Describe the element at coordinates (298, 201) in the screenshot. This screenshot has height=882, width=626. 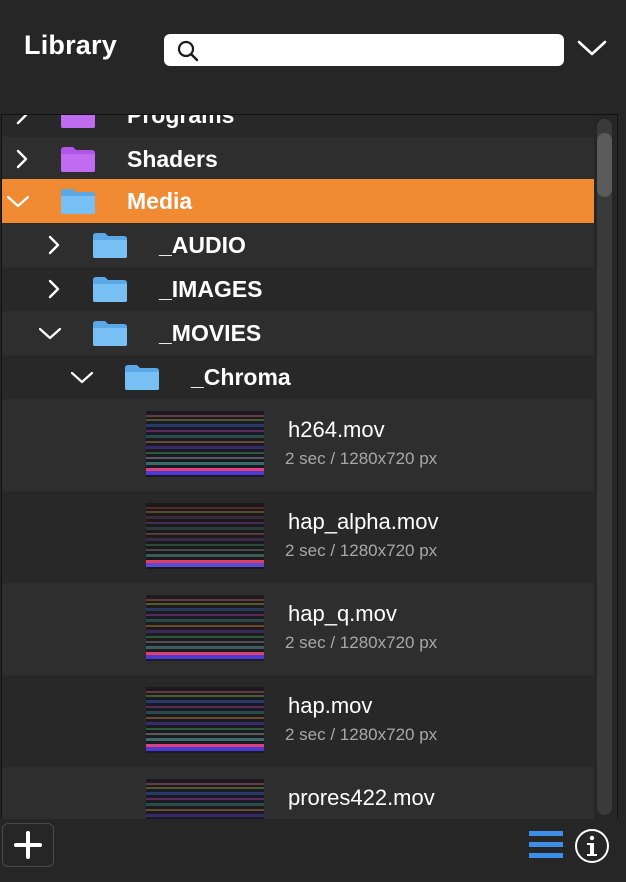
I see `tree-row-media: Media` at that location.